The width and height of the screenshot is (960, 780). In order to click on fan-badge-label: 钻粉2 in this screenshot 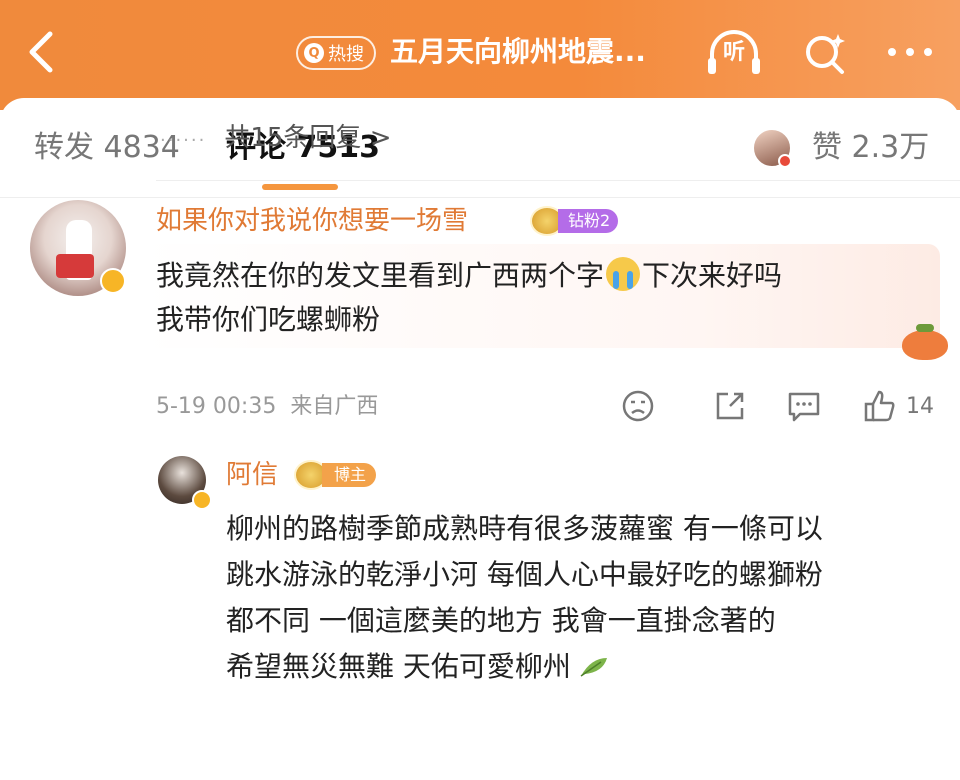, I will do `click(588, 221)`.